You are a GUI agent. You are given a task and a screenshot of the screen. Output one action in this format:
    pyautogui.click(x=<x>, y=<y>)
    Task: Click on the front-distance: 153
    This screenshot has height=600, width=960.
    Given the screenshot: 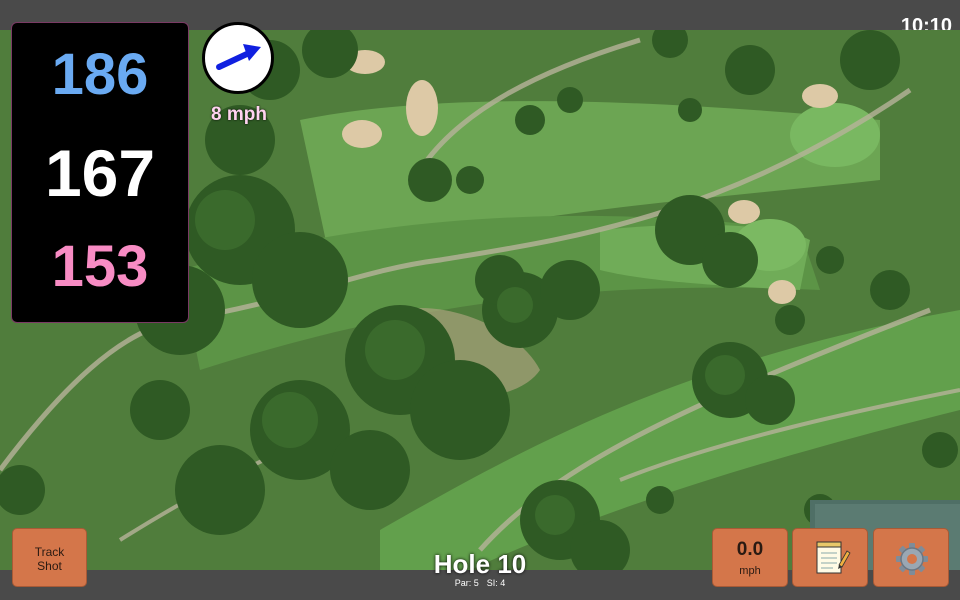 What is the action you would take?
    pyautogui.click(x=100, y=266)
    